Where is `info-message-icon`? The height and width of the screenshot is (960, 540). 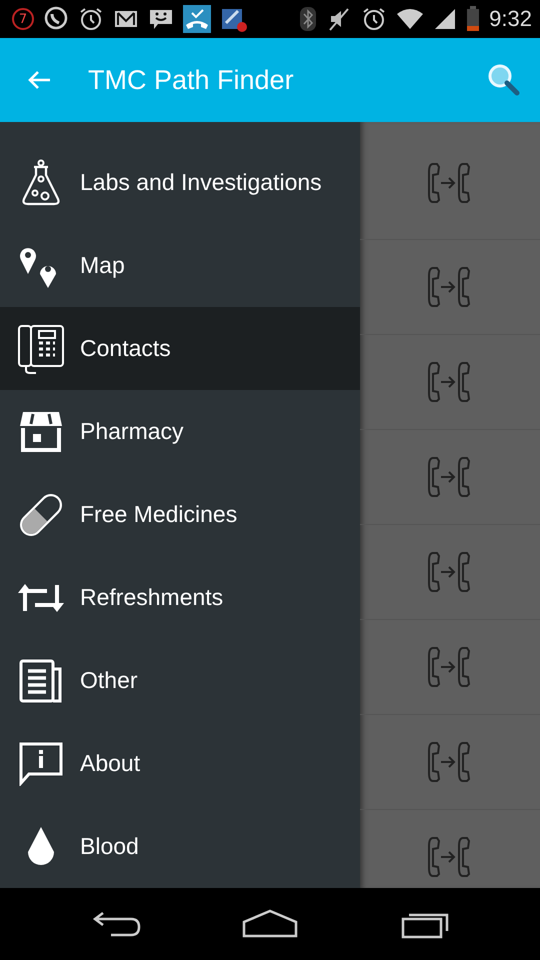
info-message-icon is located at coordinates (41, 764).